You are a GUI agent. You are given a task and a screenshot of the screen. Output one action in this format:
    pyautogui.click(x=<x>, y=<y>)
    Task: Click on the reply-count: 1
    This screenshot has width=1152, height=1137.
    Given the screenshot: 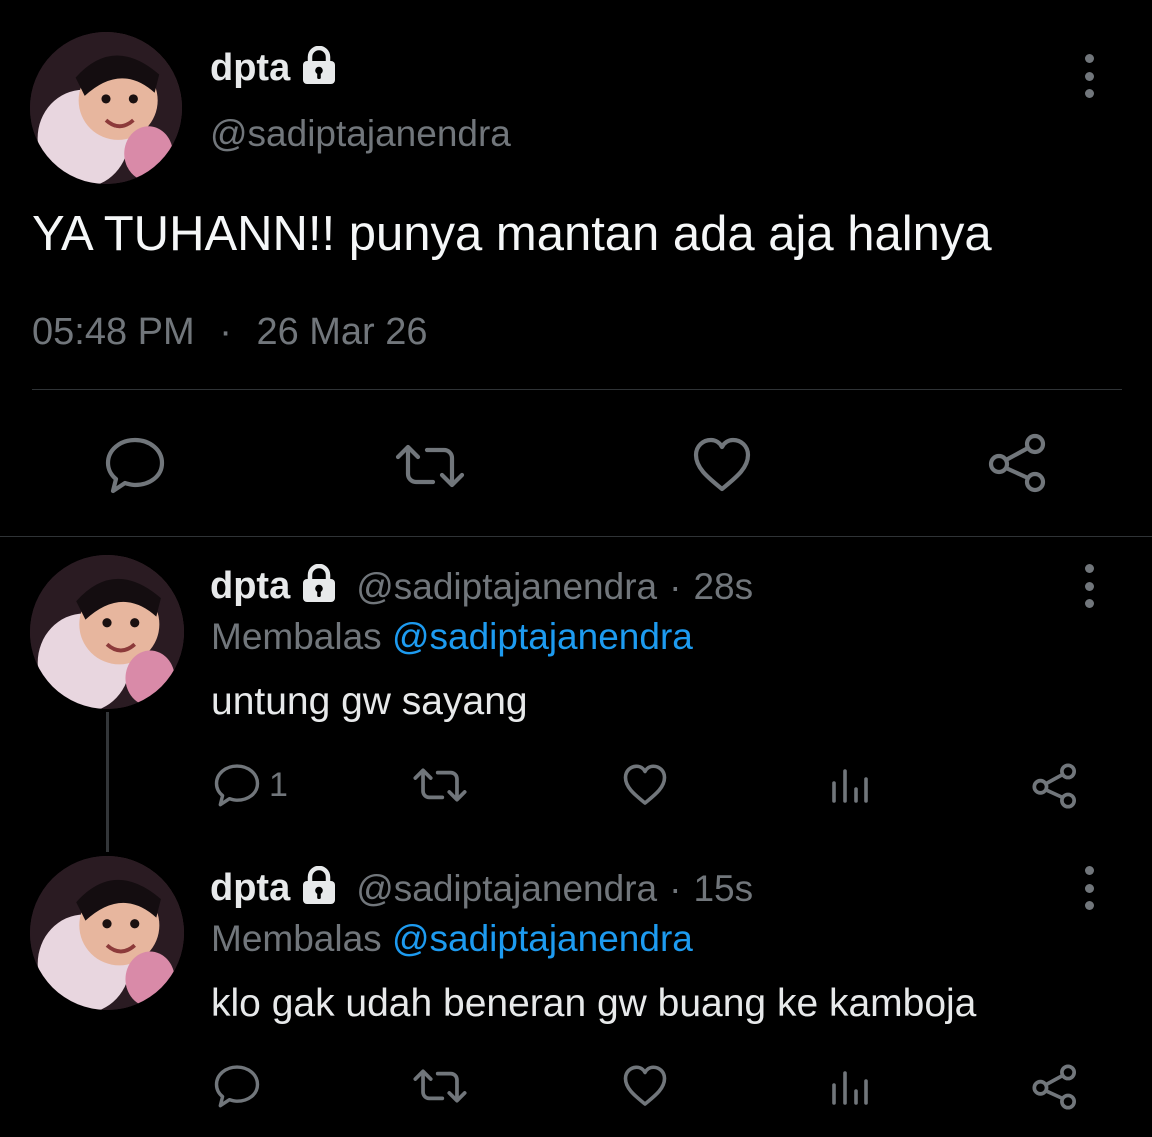 What is the action you would take?
    pyautogui.click(x=278, y=784)
    